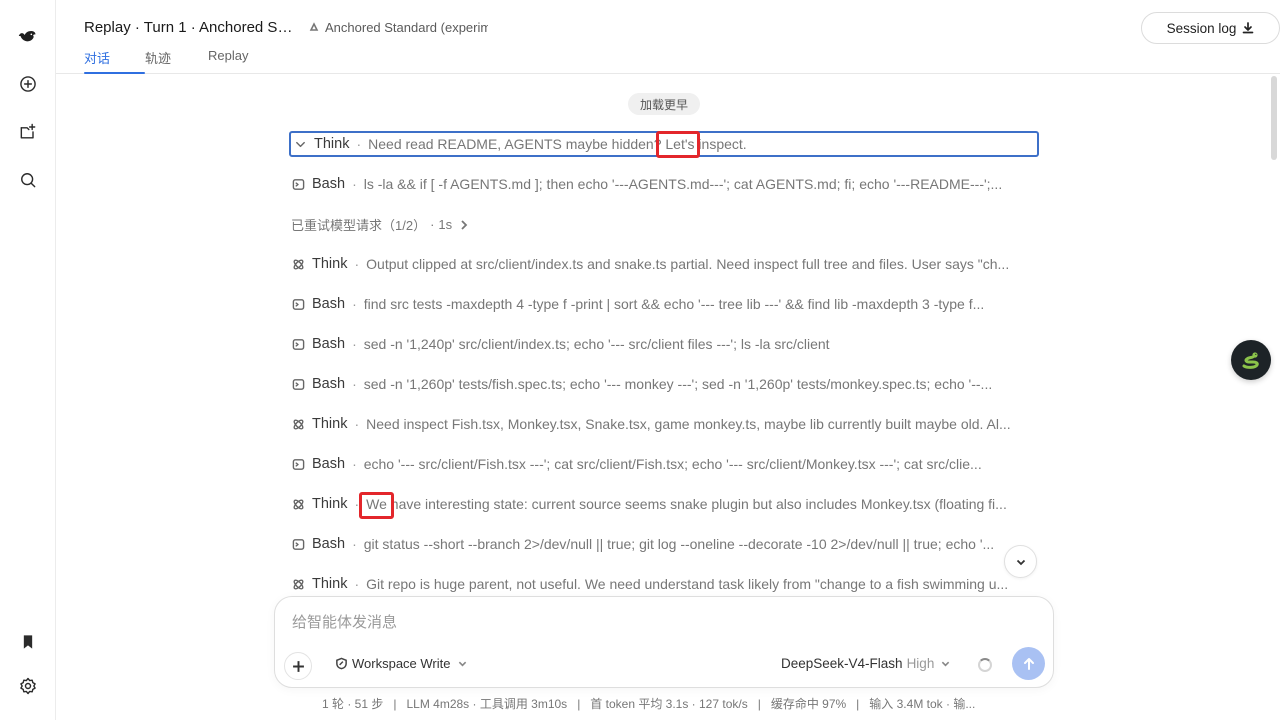 This screenshot has width=1280, height=720. I want to click on scroll-to-bottom-button, so click(1020, 561).